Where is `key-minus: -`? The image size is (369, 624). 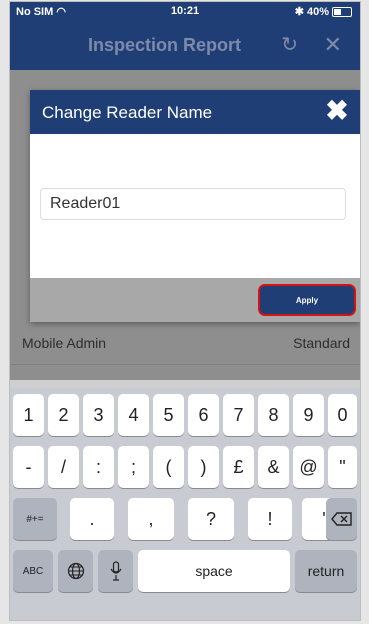
key-minus: - is located at coordinates (28, 467).